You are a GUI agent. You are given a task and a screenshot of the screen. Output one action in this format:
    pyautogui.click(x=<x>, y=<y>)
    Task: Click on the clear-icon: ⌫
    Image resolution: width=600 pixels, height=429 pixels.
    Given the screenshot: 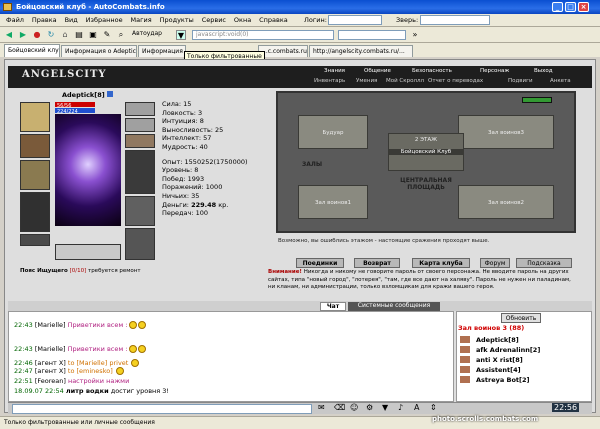 What is the action you would take?
    pyautogui.click(x=339, y=407)
    